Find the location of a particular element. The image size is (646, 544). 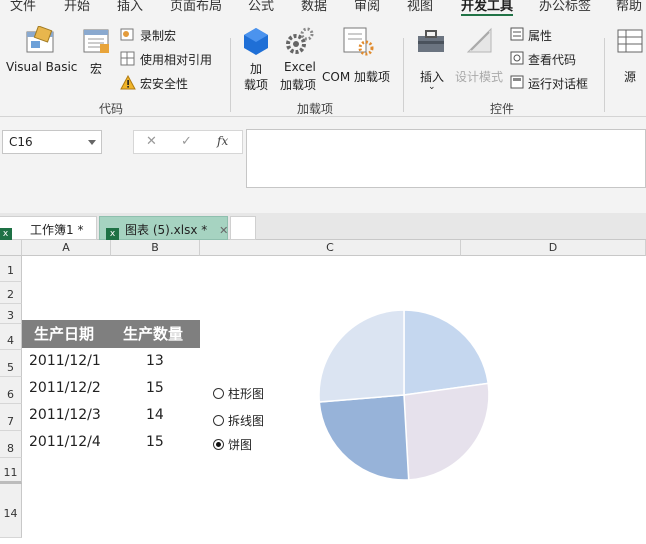

workbook-tab-1: x 工作簿1 * is located at coordinates (48, 228).